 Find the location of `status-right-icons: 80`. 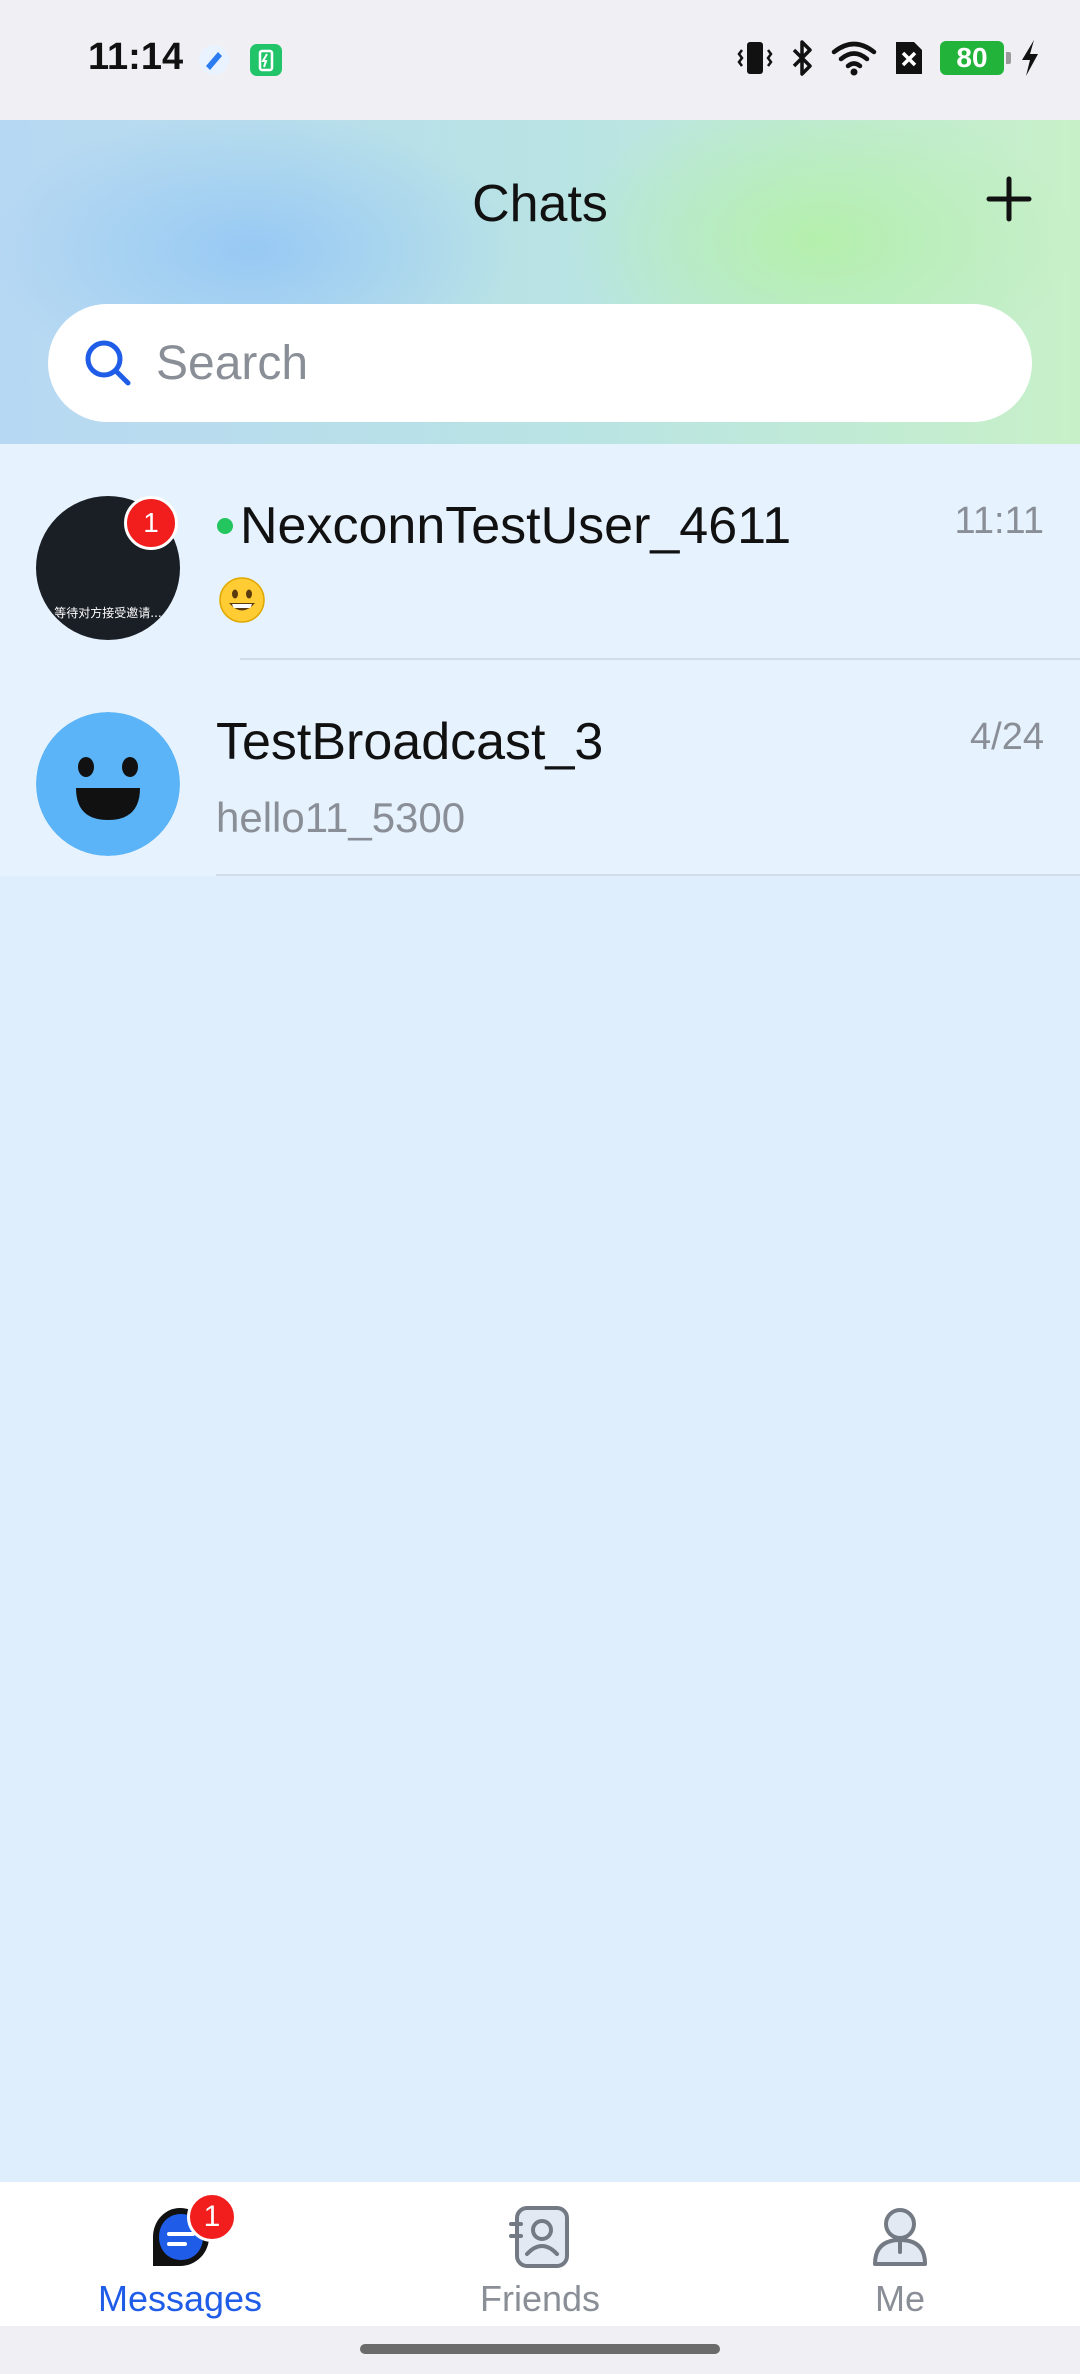

status-right-icons: 80 is located at coordinates (889, 58).